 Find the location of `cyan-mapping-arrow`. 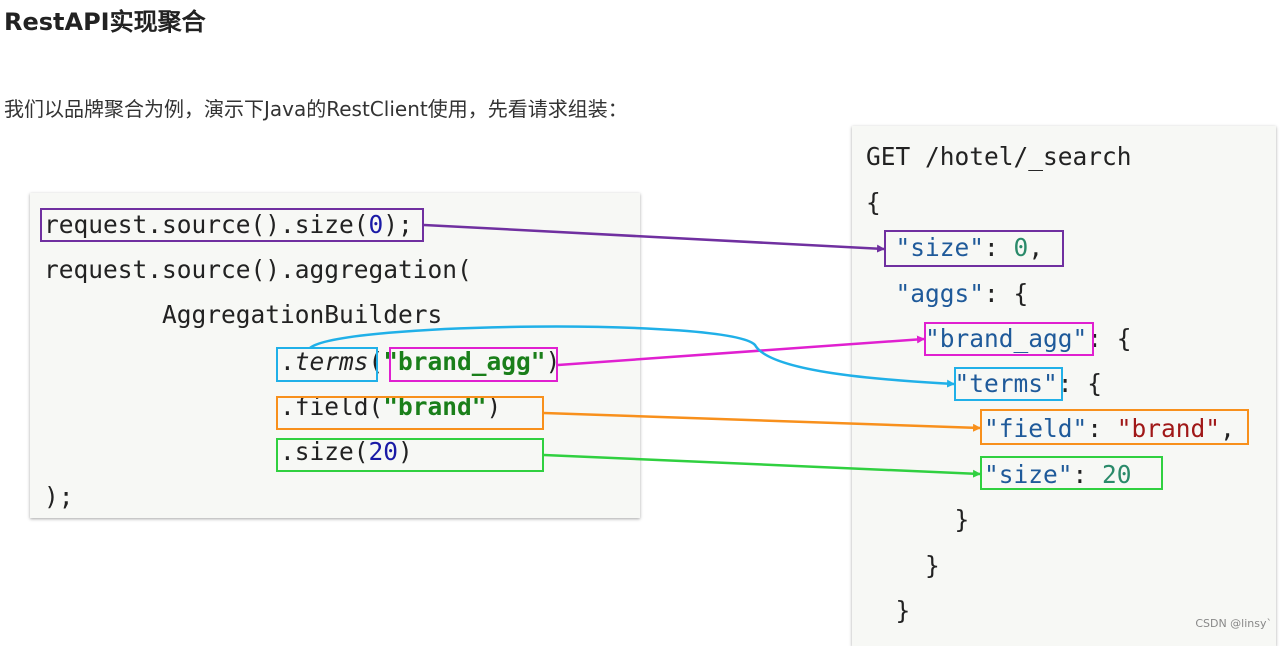

cyan-mapping-arrow is located at coordinates (632, 356).